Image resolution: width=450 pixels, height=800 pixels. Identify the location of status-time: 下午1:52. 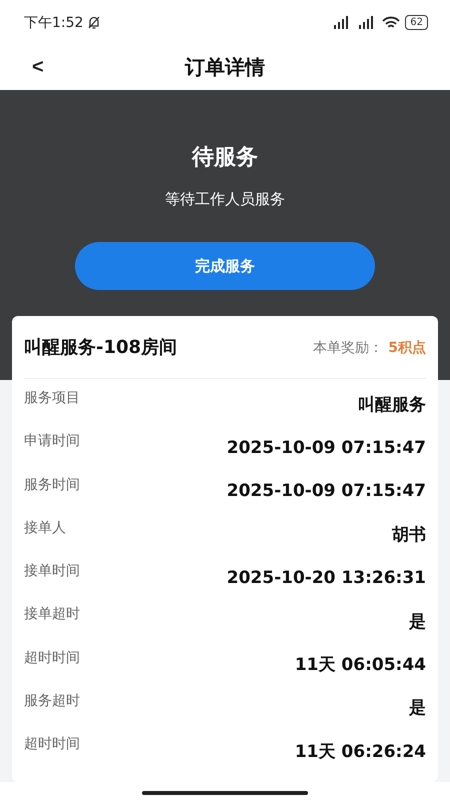
(54, 23).